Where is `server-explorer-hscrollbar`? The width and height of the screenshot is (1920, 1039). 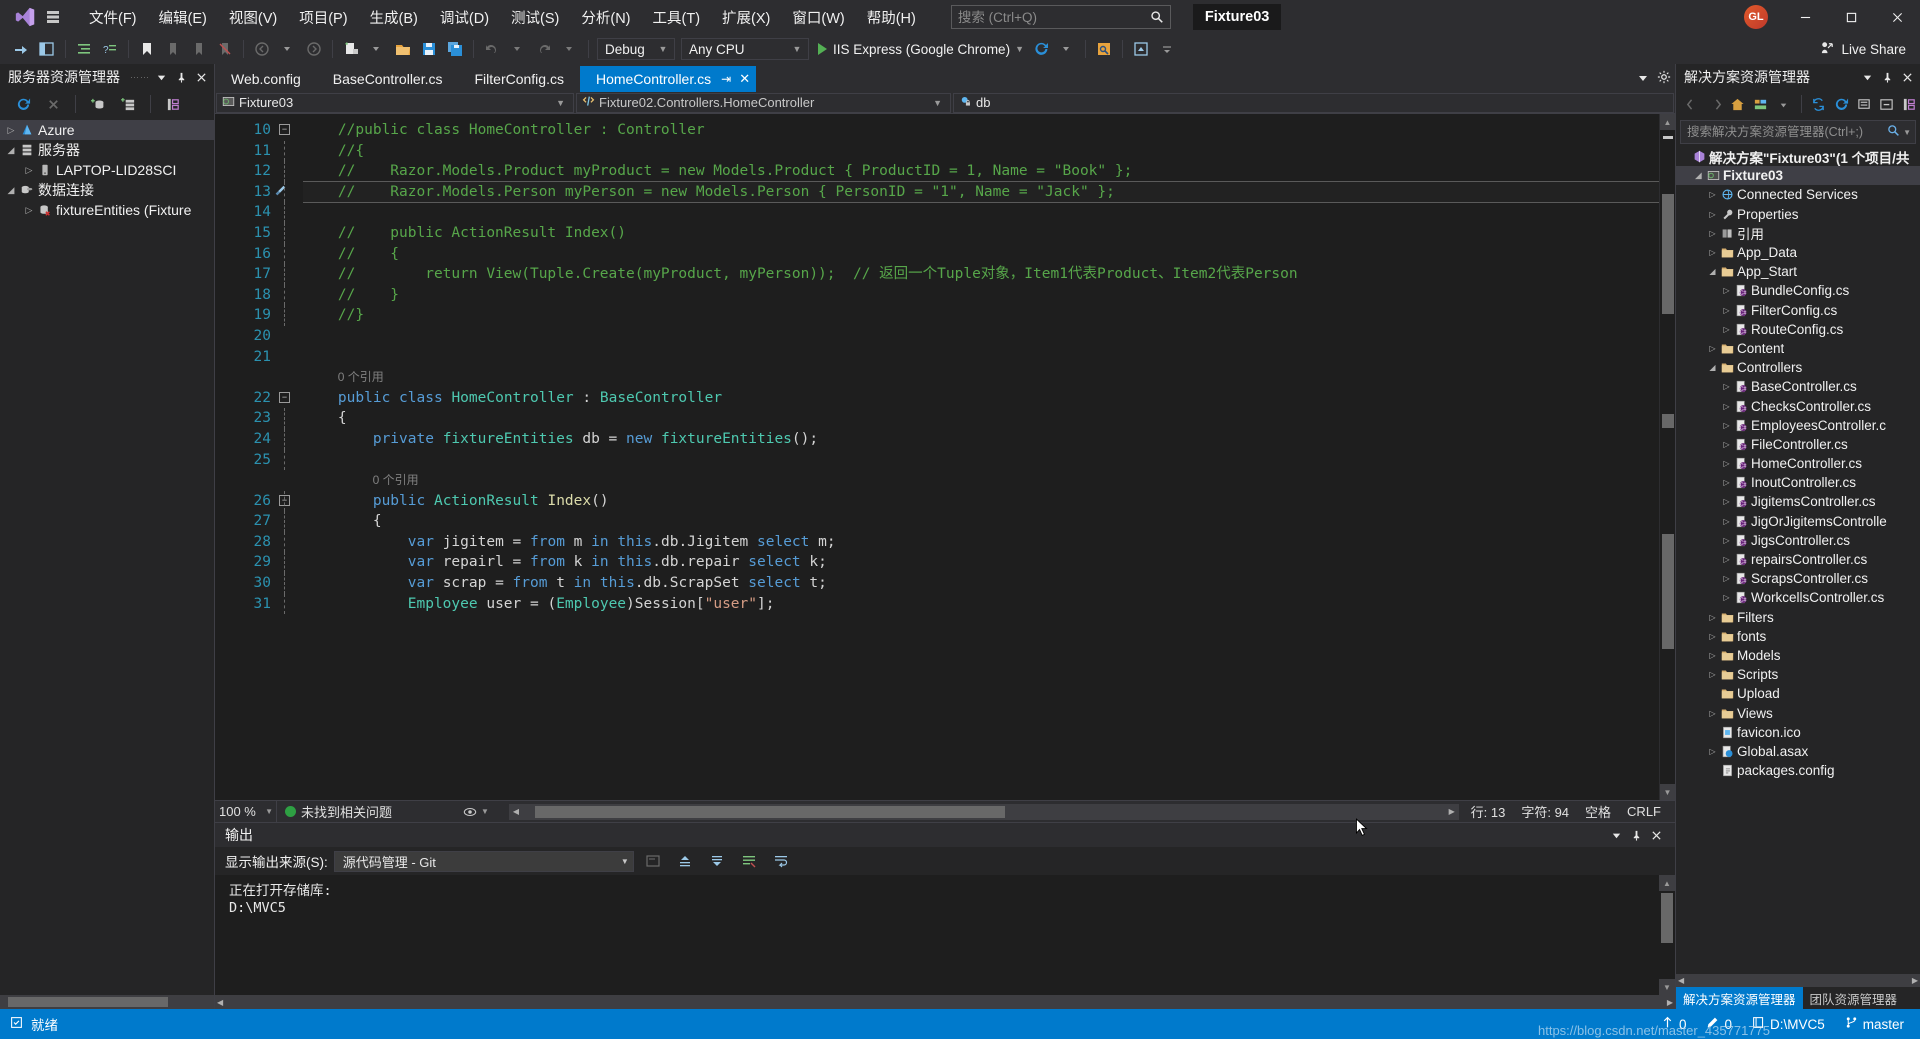
server-explorer-hscrollbar is located at coordinates (107, 1002).